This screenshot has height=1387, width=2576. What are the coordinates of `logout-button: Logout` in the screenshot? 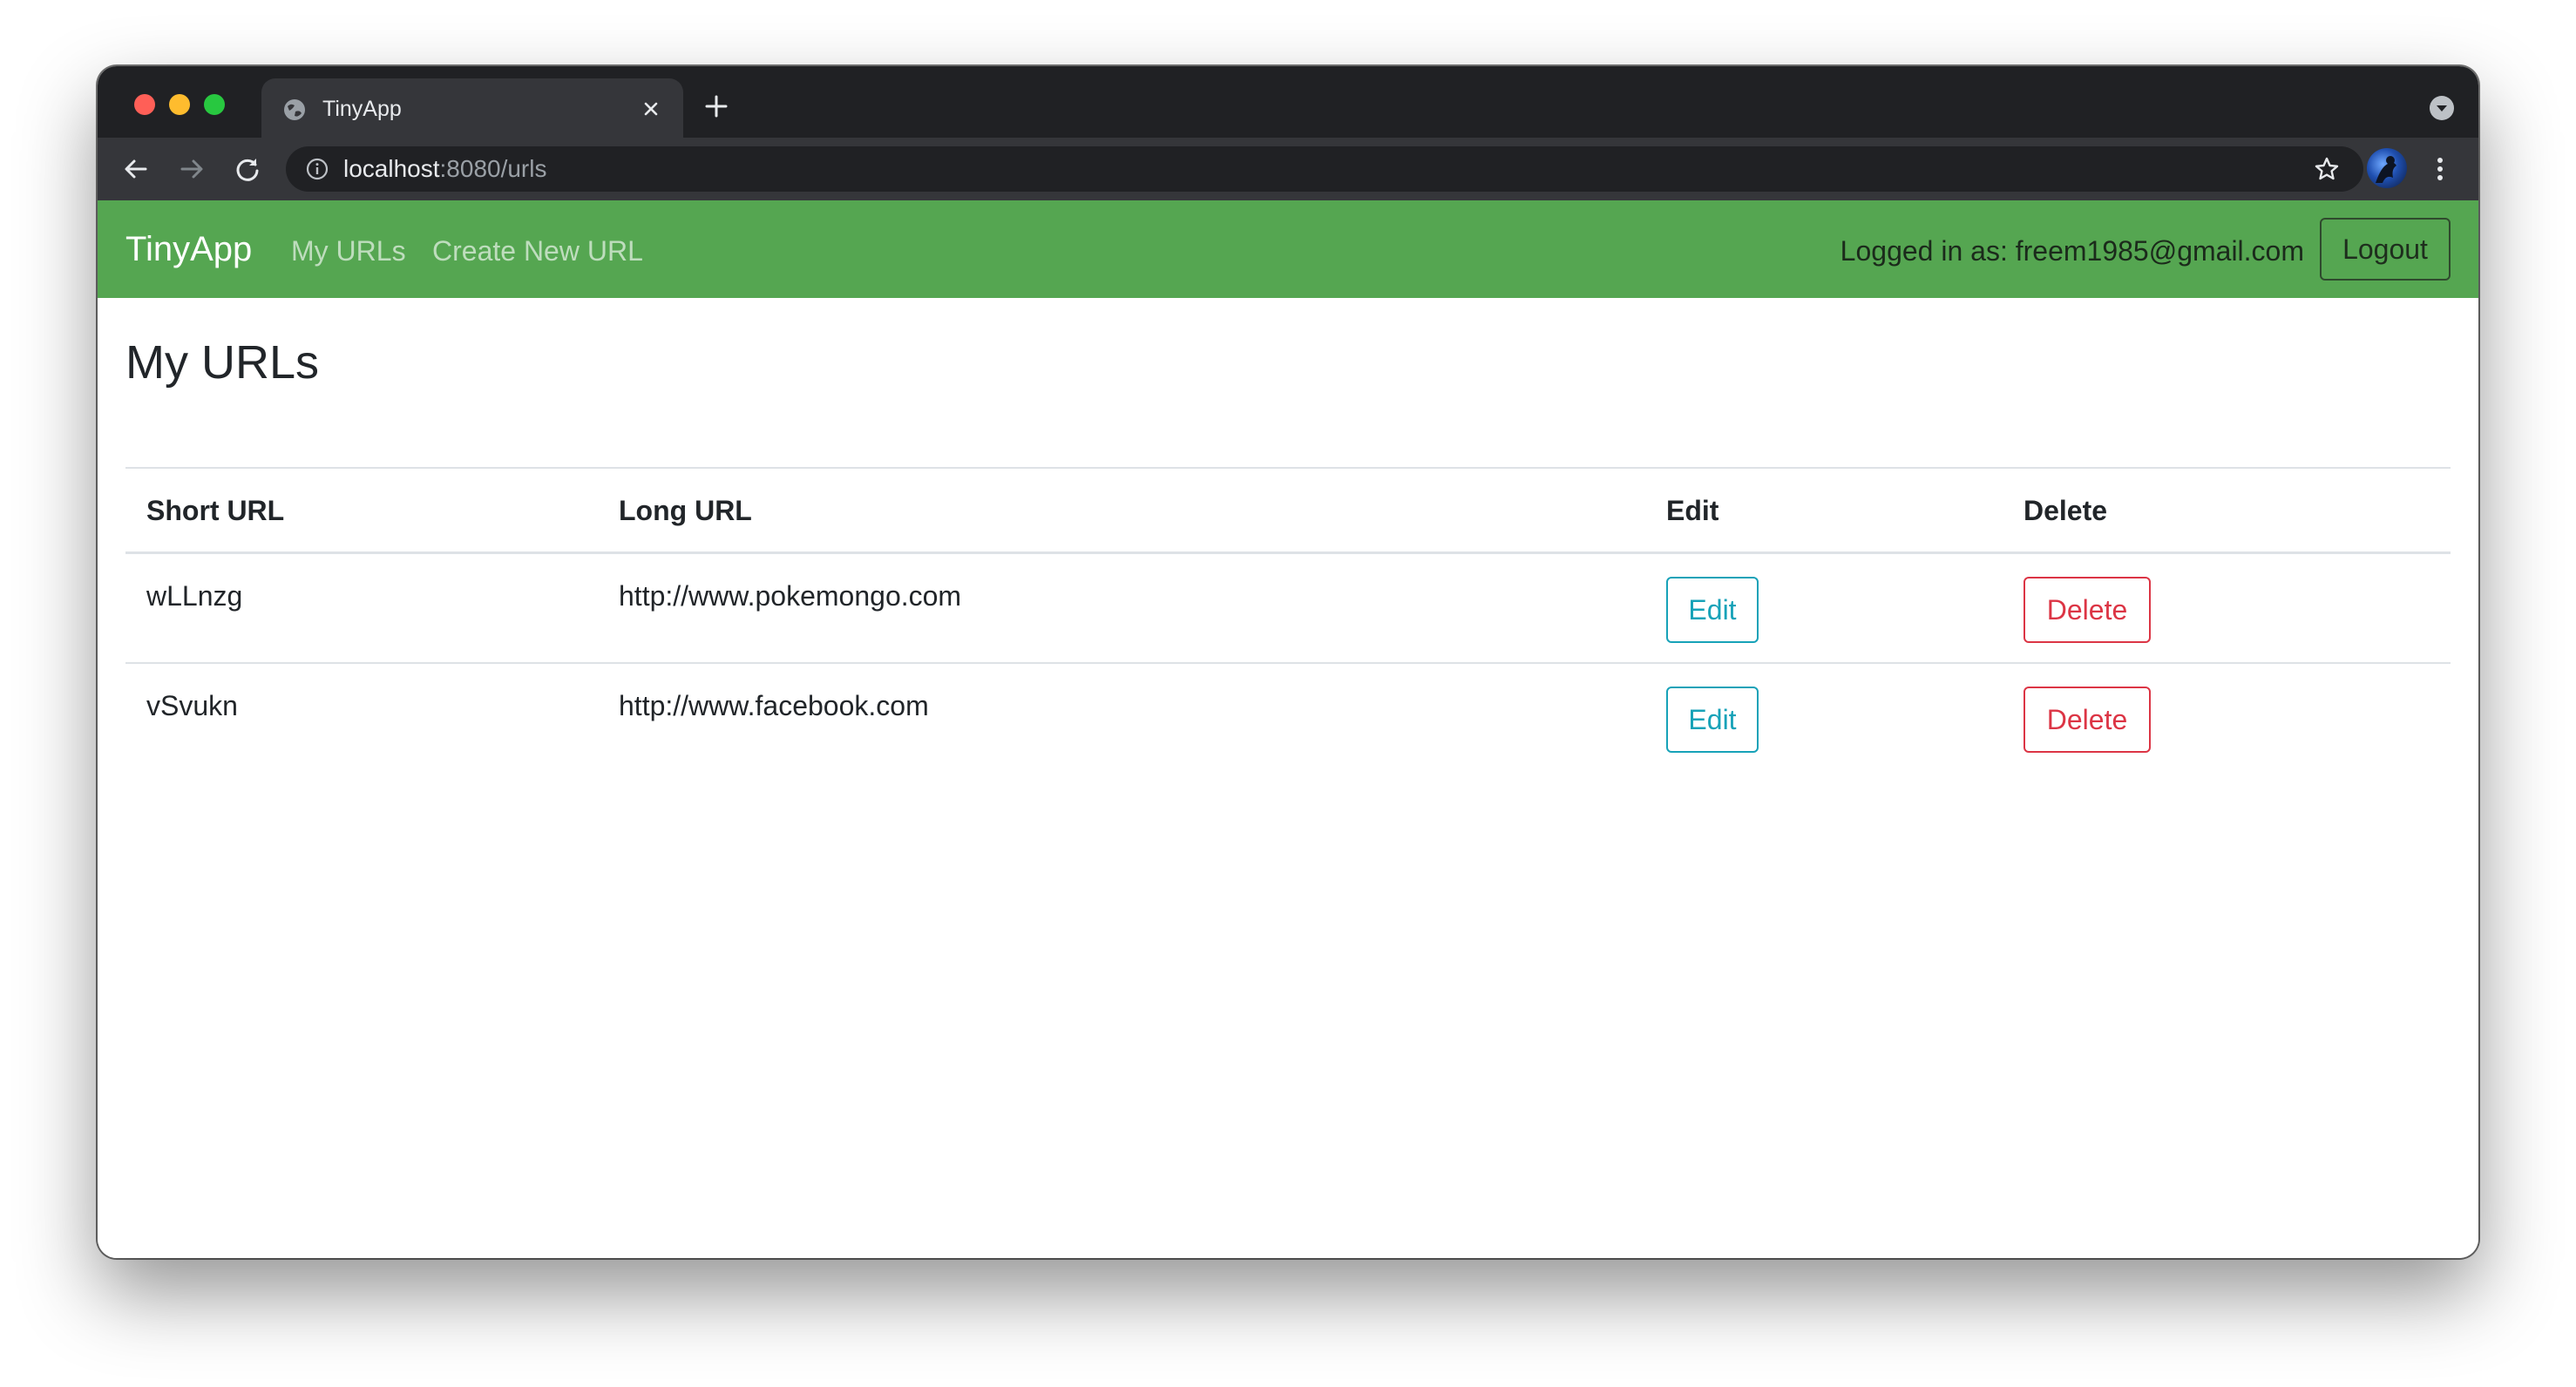 It's located at (2385, 249).